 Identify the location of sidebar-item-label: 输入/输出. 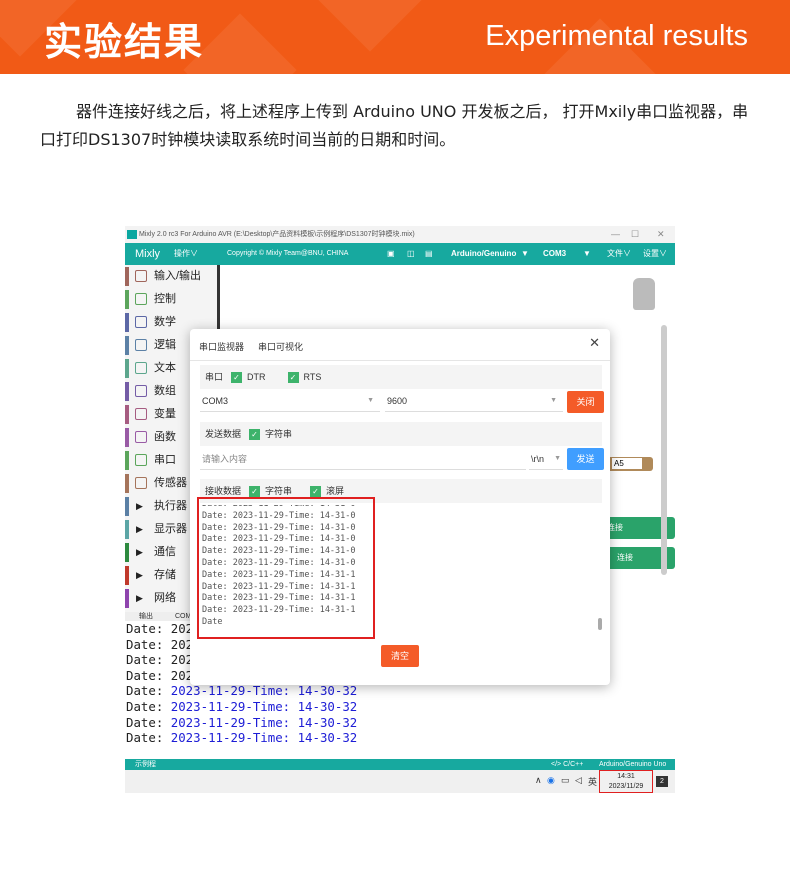
(178, 276).